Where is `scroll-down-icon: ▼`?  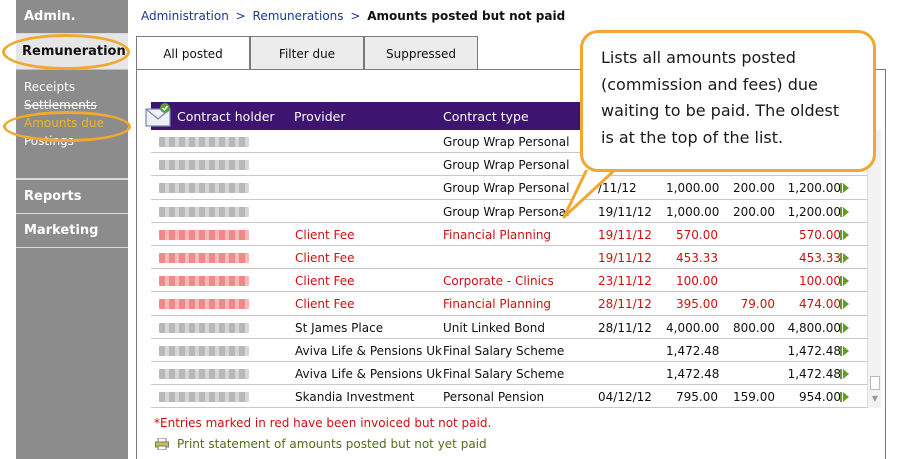
scroll-down-icon: ▼ is located at coordinates (875, 399).